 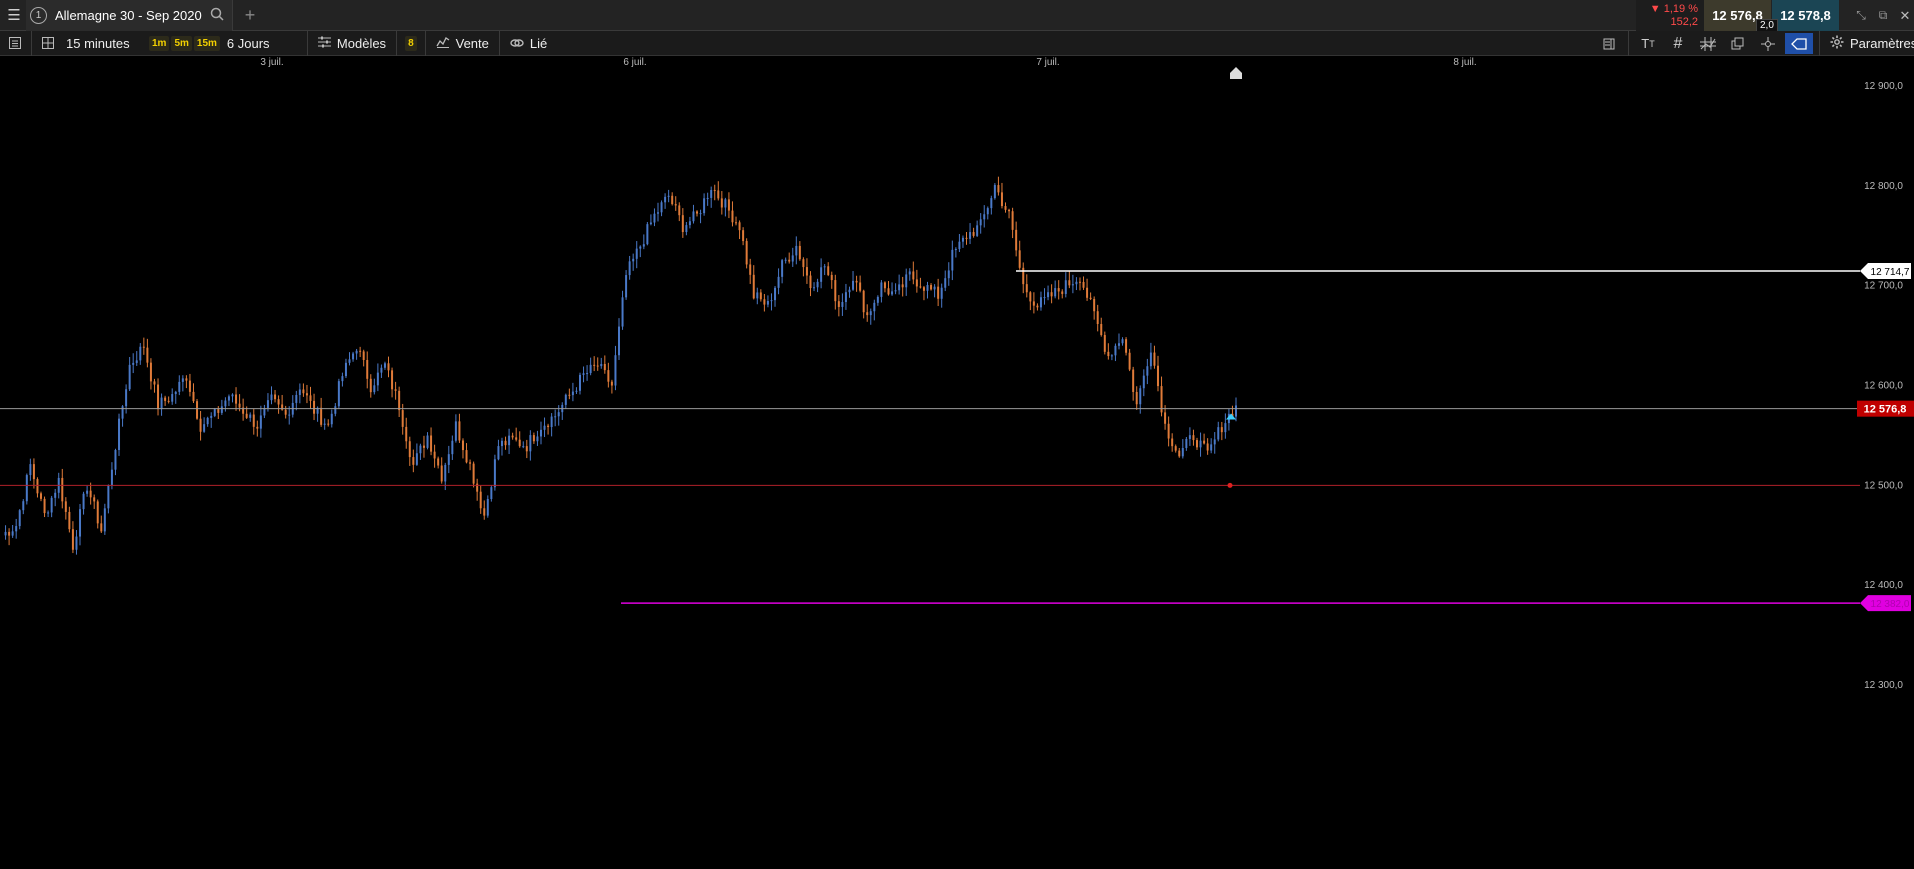 What do you see at coordinates (217, 15) in the screenshot?
I see `search-icon` at bounding box center [217, 15].